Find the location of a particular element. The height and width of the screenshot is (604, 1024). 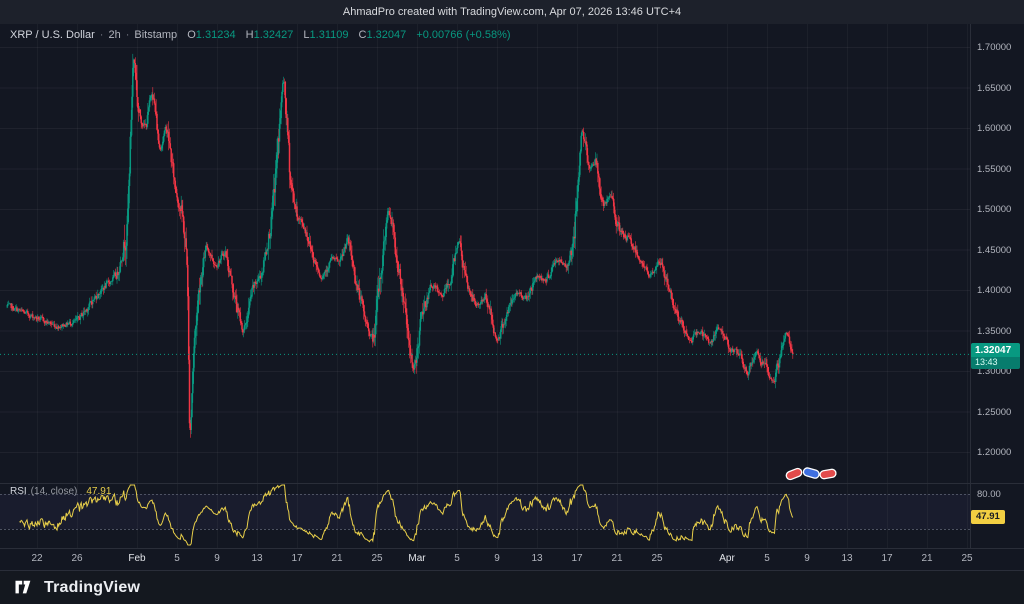

ohlc-high-label: H is located at coordinates (249, 35).